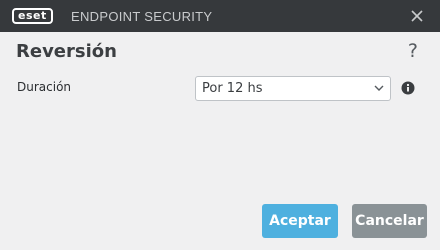  I want to click on product-name: ENDPOINT SECURITY, so click(142, 16).